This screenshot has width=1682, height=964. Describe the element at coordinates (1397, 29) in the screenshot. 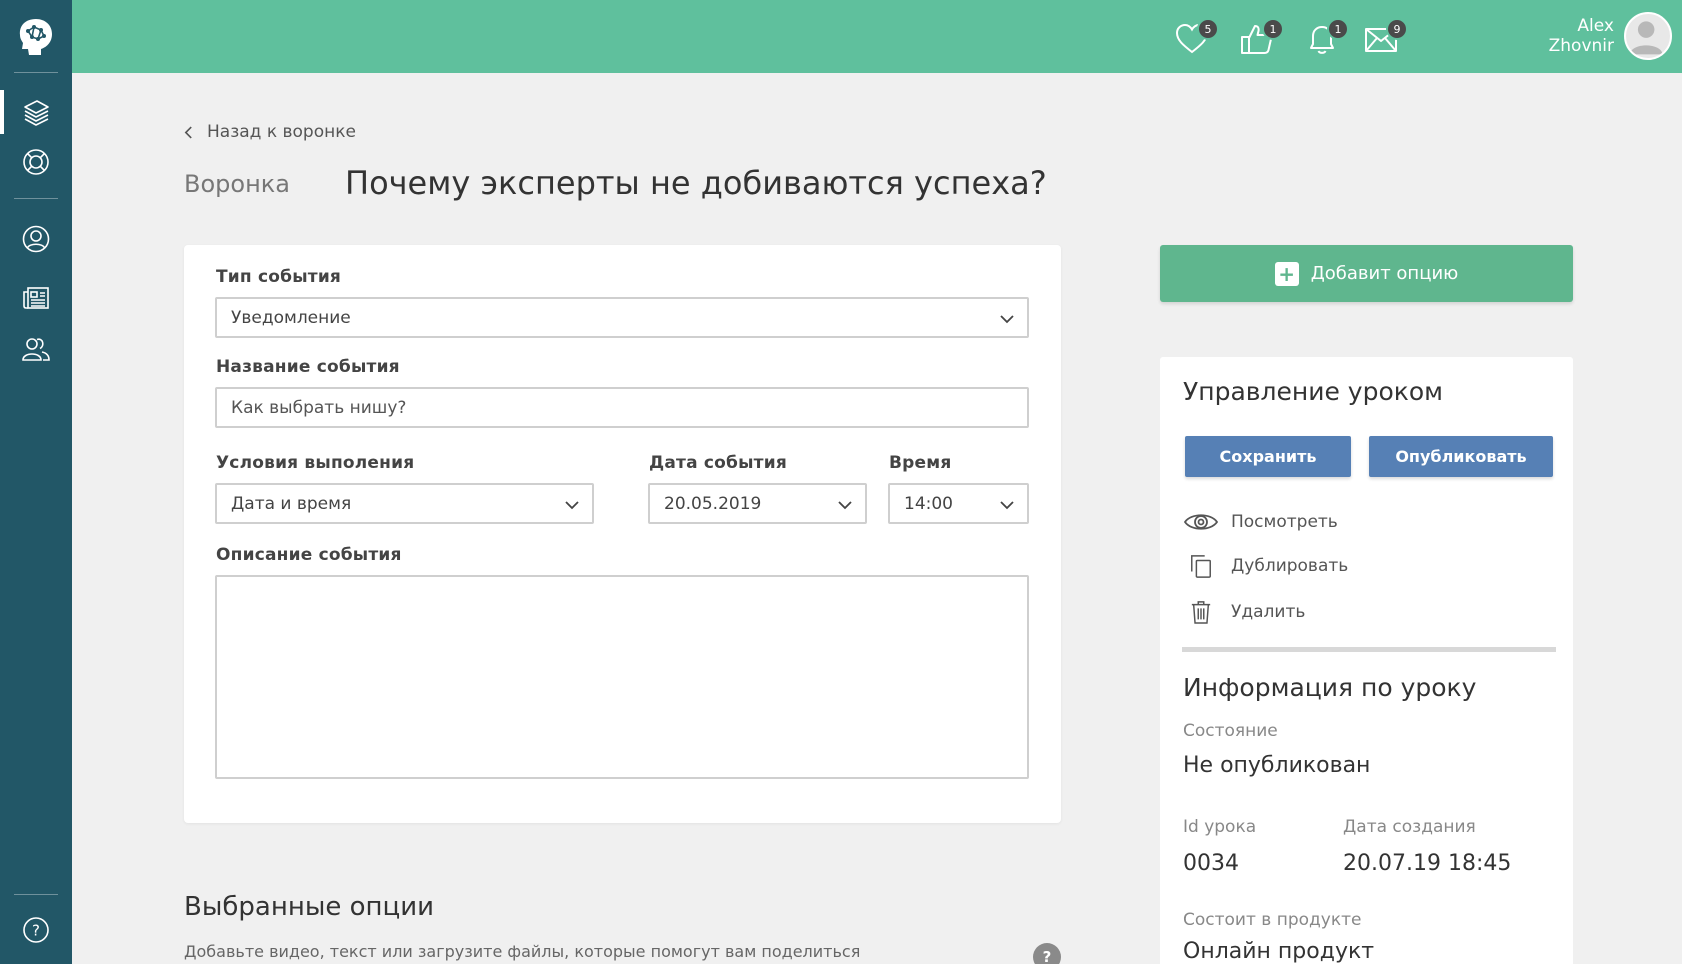

I see `notification-badge: 9` at that location.